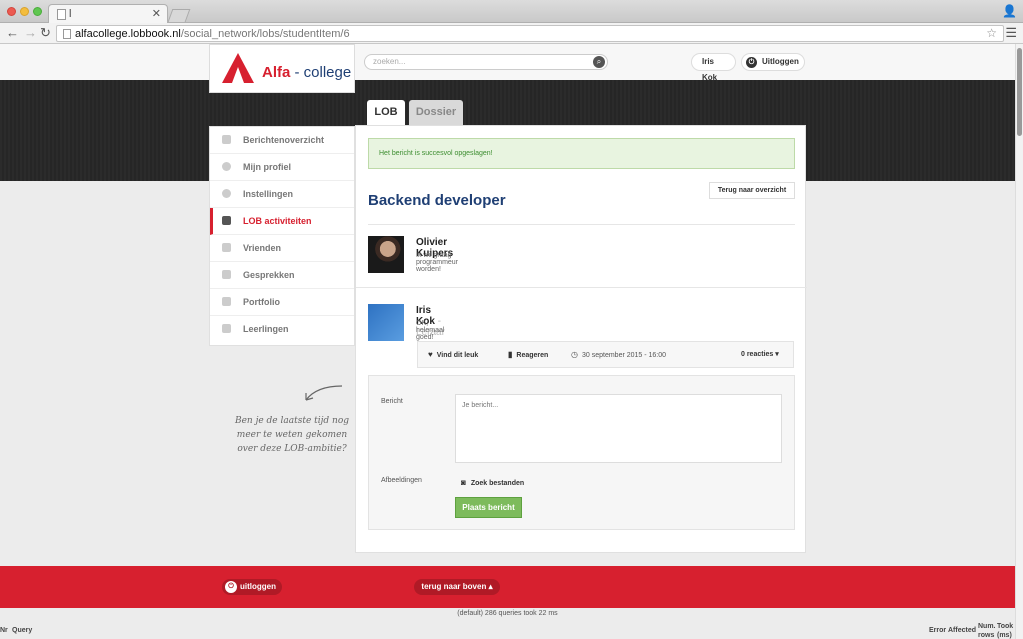 This screenshot has width=1023, height=639. I want to click on user-icon, so click(226, 166).